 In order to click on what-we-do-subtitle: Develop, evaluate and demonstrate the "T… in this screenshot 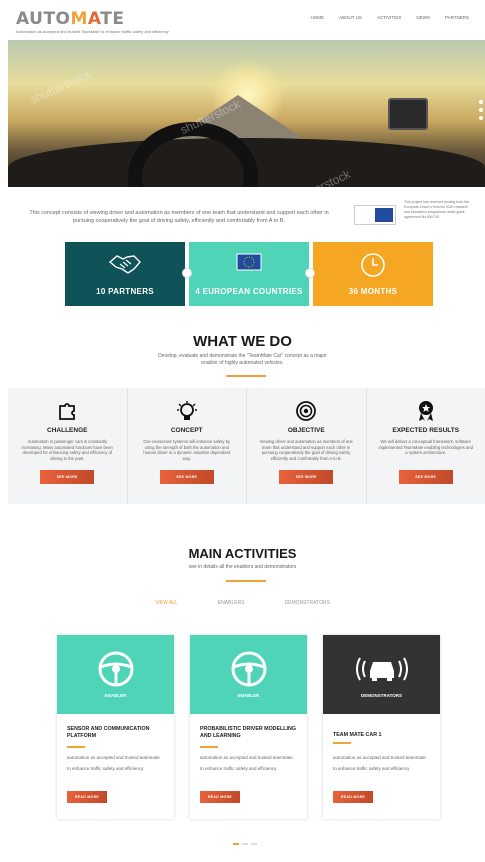, I will do `click(242, 359)`.